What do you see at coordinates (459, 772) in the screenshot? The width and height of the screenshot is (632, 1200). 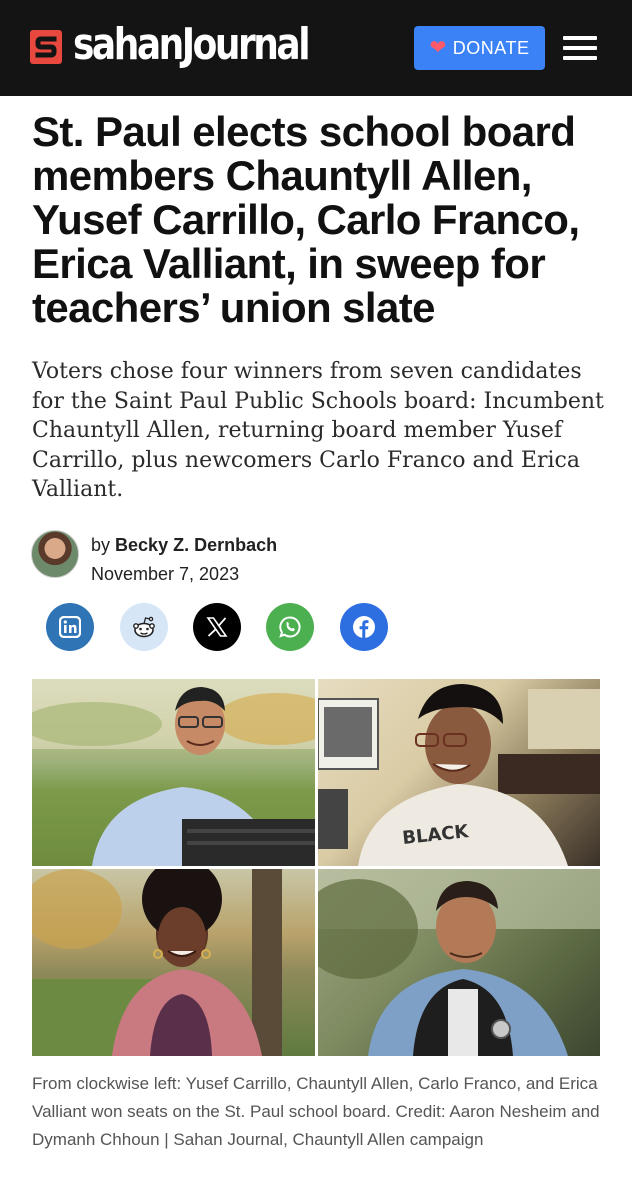 I see `photo-chauntyll-allen: BLACK` at bounding box center [459, 772].